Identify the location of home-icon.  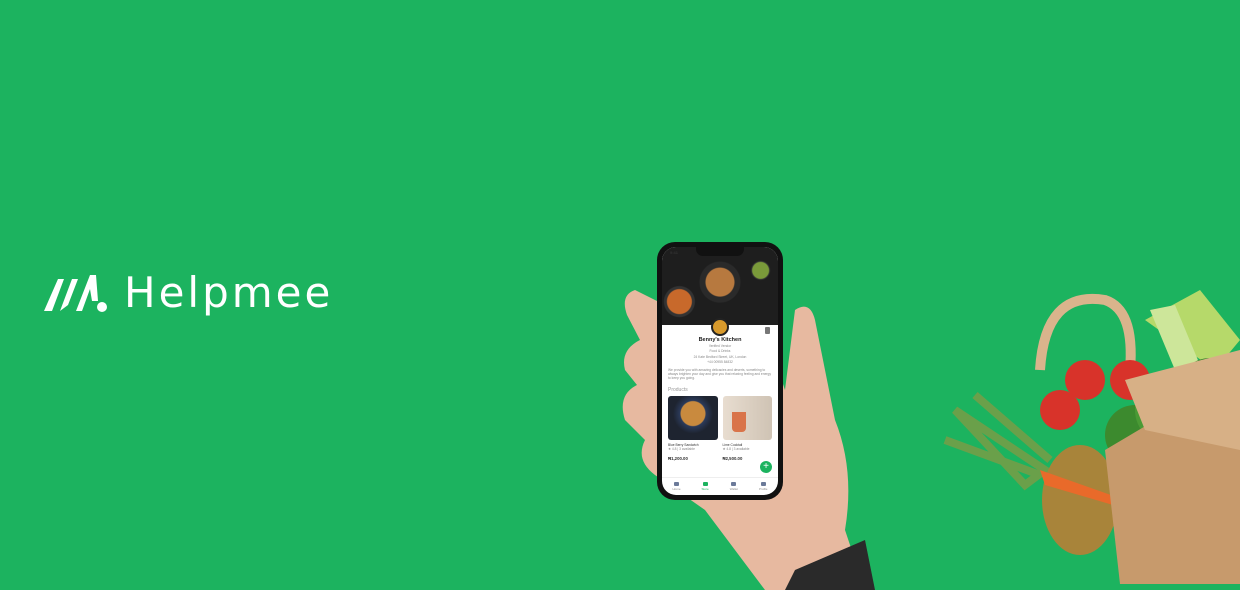
(676, 484).